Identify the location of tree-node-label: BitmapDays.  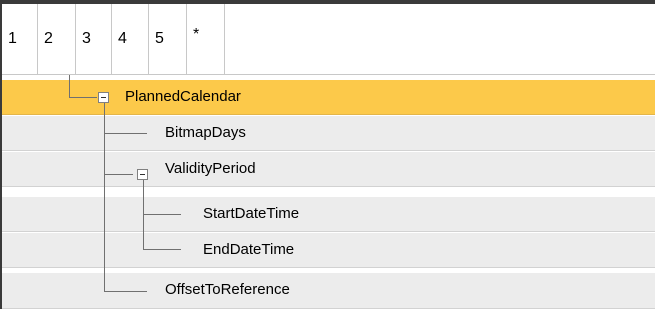
(205, 132).